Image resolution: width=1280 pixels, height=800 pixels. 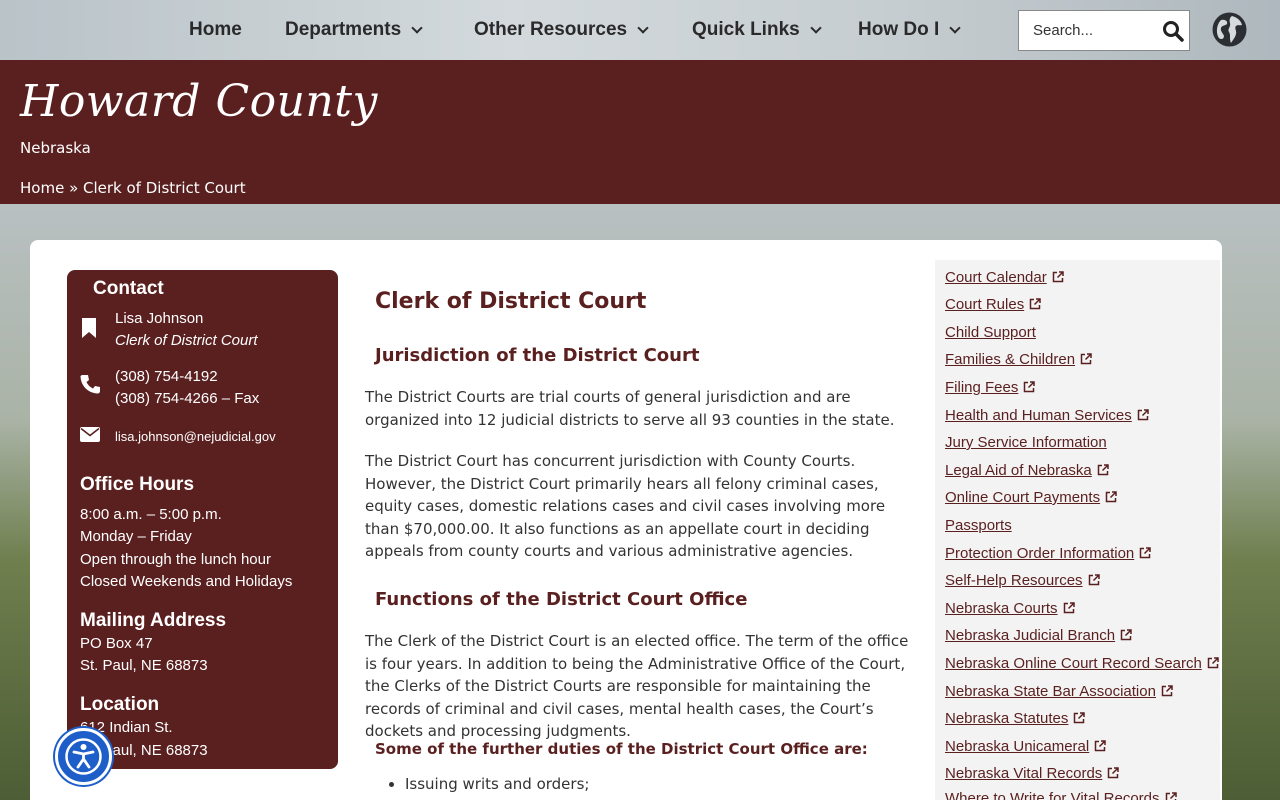 I want to click on search-input, so click(x=1089, y=30).